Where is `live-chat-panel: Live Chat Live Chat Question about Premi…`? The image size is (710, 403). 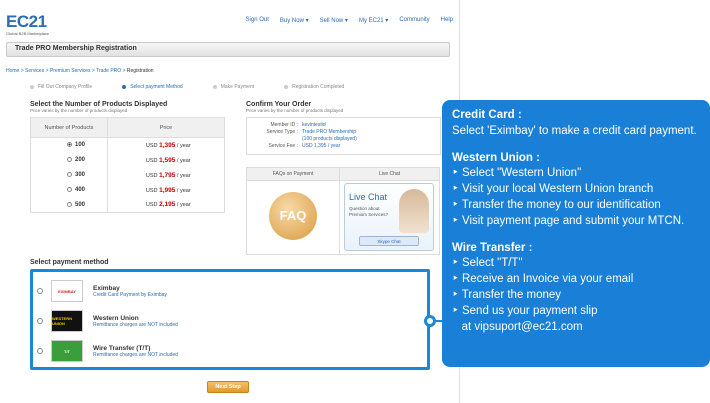 live-chat-panel: Live Chat Live Chat Question about Premi… is located at coordinates (390, 211).